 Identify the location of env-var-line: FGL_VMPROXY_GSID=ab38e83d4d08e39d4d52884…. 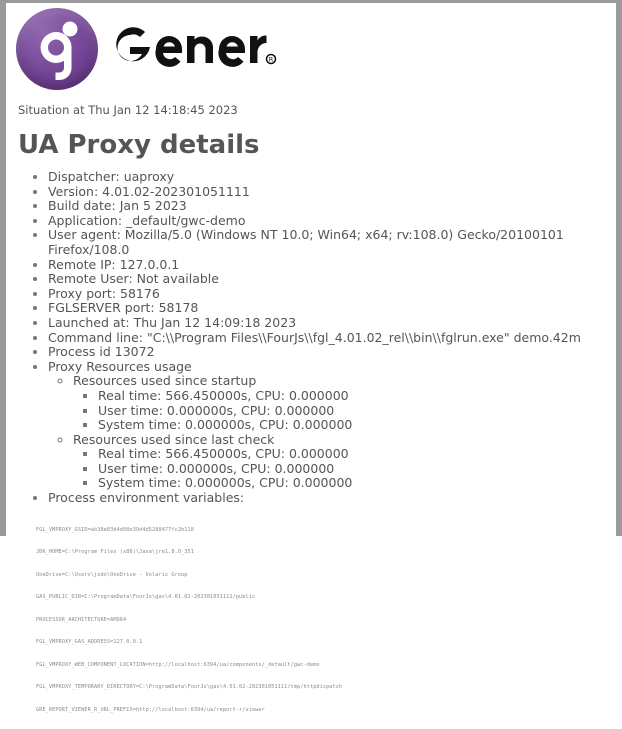
(115, 529).